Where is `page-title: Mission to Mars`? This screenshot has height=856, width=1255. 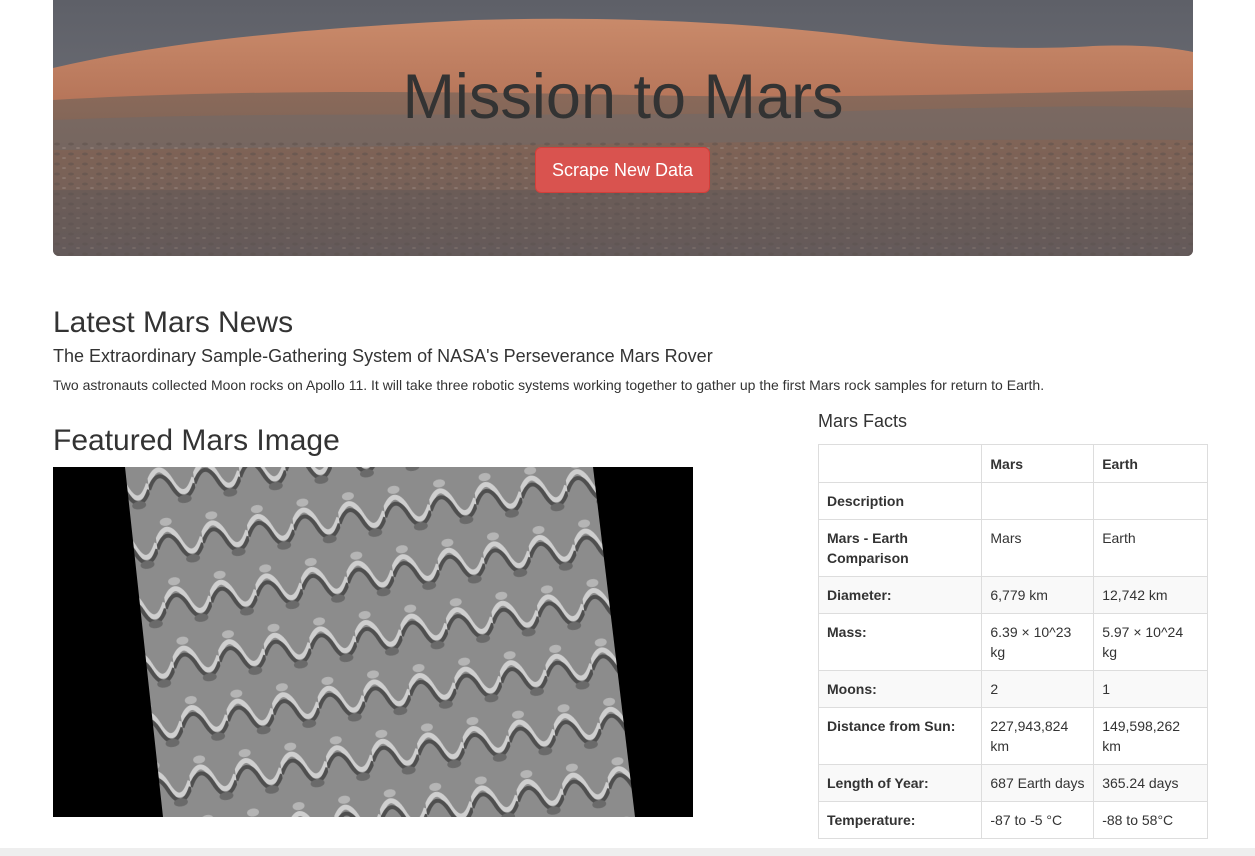
page-title: Mission to Mars is located at coordinates (623, 97).